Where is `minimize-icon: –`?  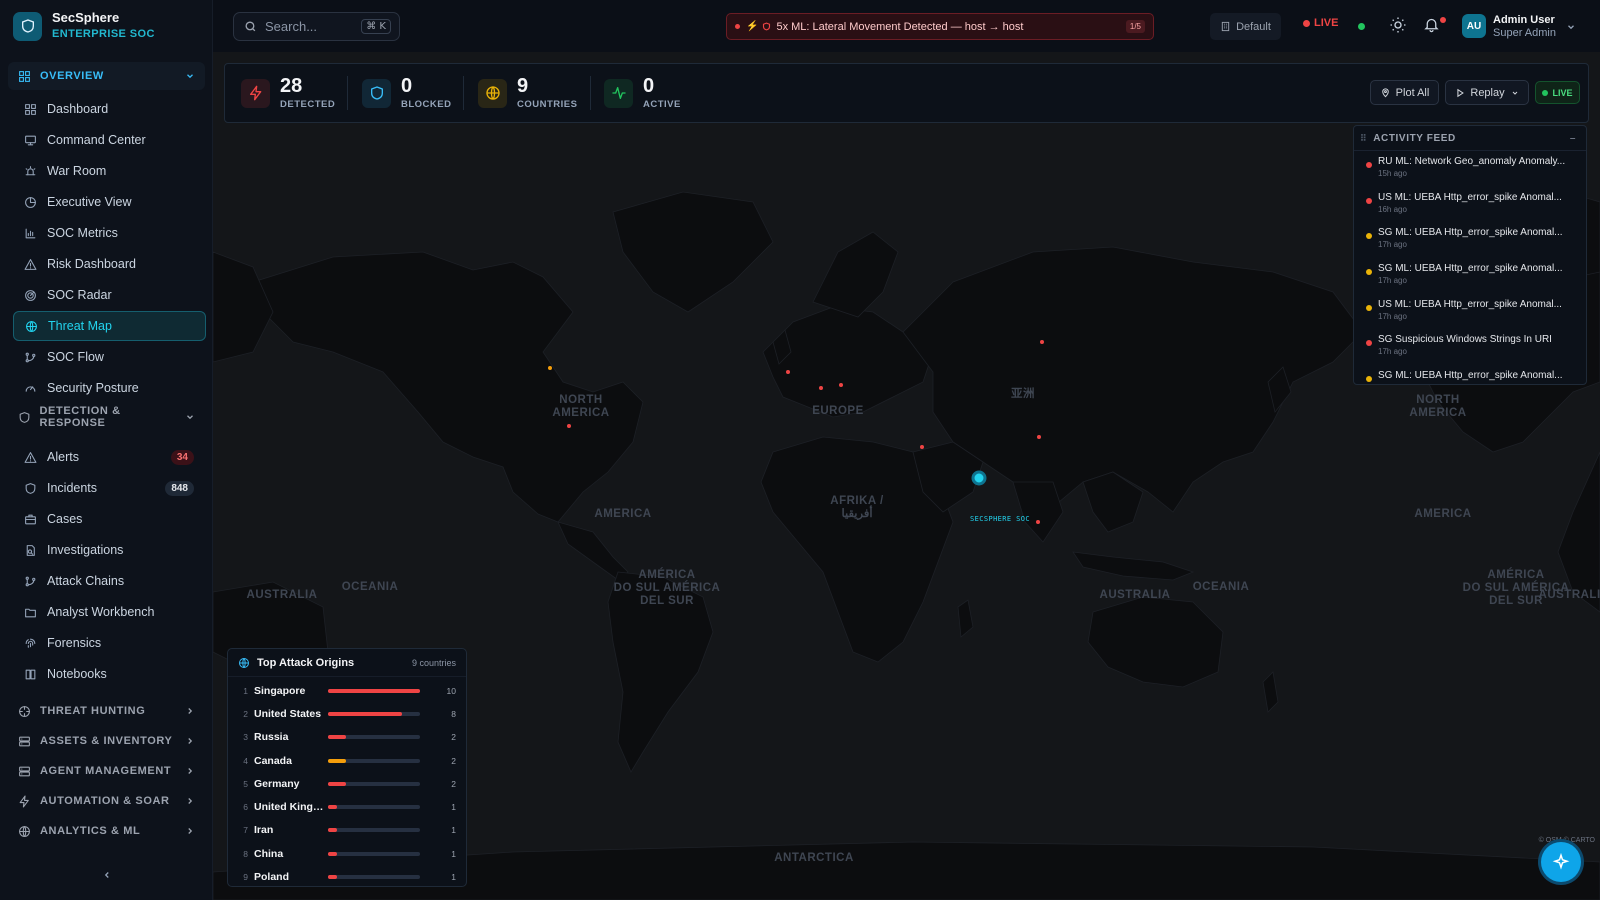
minimize-icon: – is located at coordinates (1573, 138).